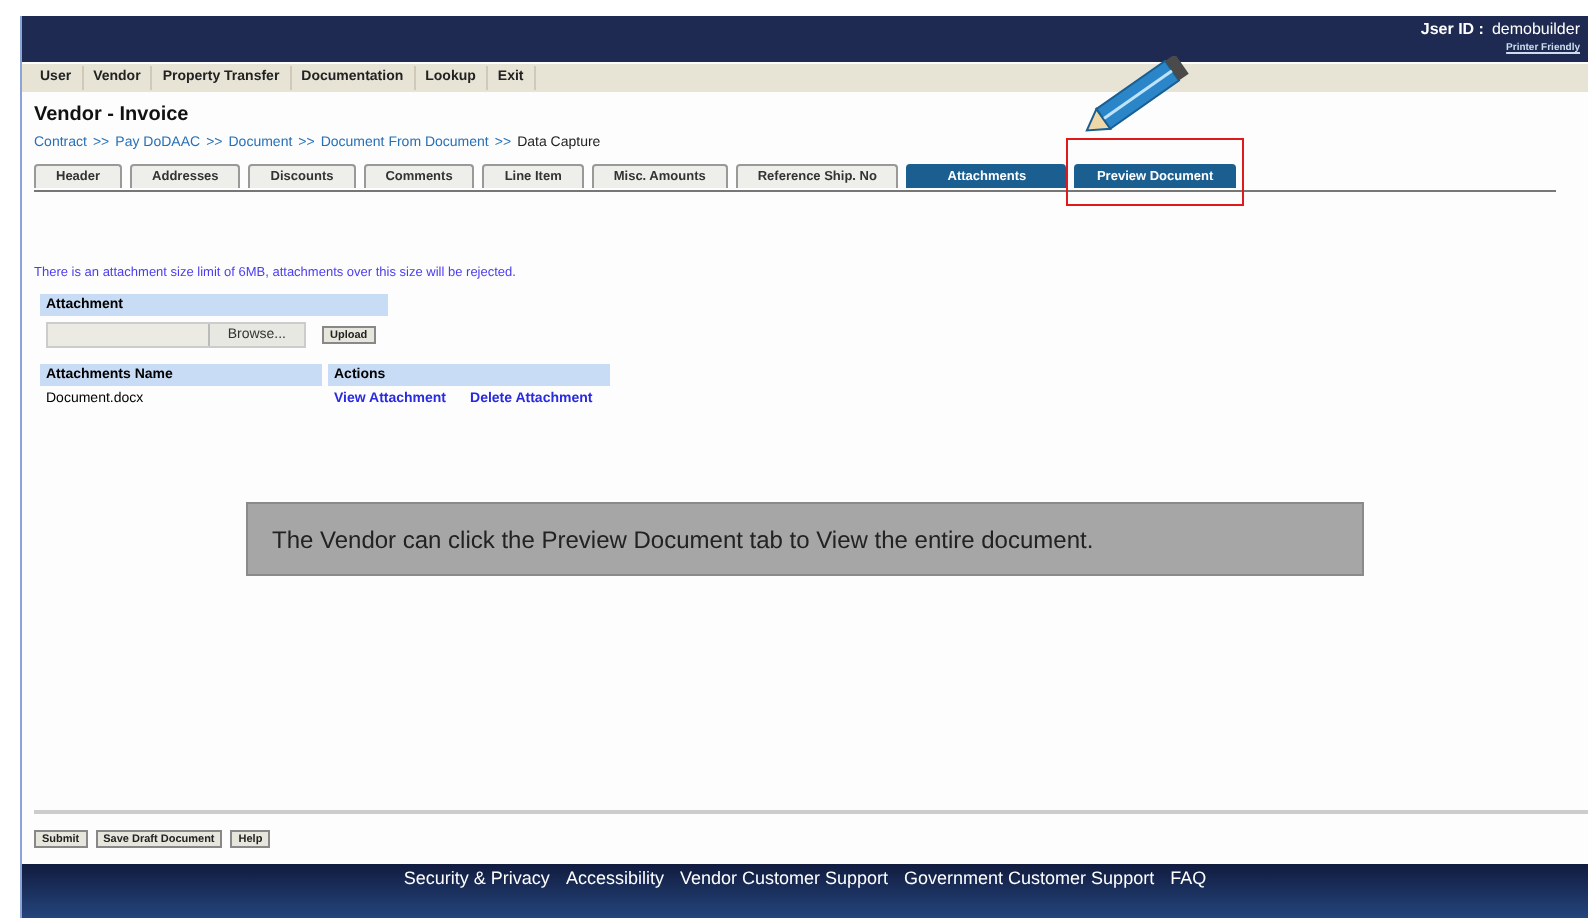 The height and width of the screenshot is (918, 1588). Describe the element at coordinates (1188, 893) in the screenshot. I see `footer-link: FAQ` at that location.